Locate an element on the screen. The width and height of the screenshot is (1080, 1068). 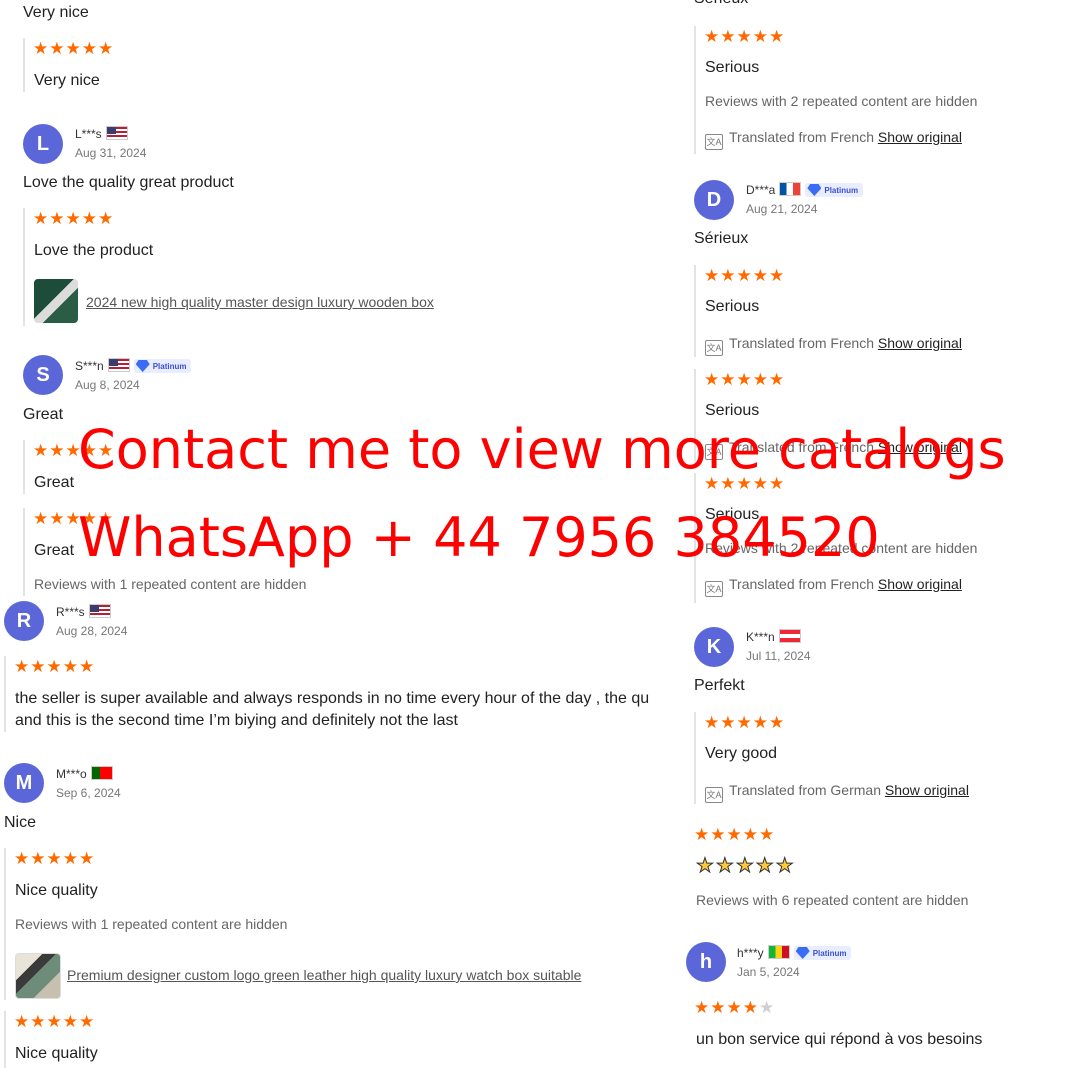
followup-text: Love the product is located at coordinates (94, 250).